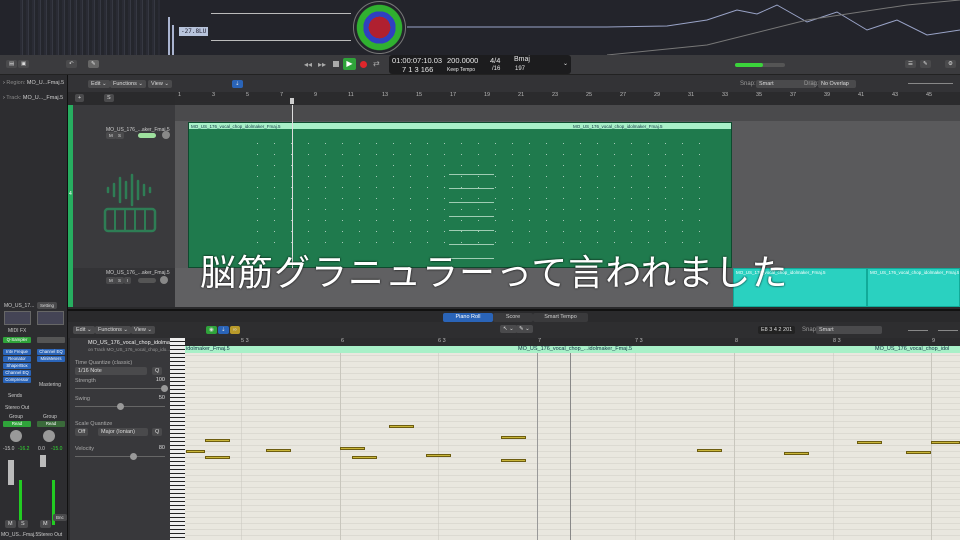  Describe the element at coordinates (349, 64) in the screenshot. I see `play-button: ▶` at that location.